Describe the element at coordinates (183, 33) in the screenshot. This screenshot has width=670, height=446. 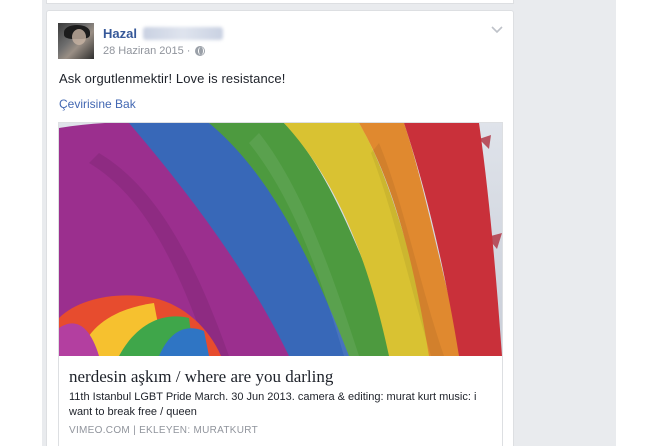
I see `redacted-surname` at that location.